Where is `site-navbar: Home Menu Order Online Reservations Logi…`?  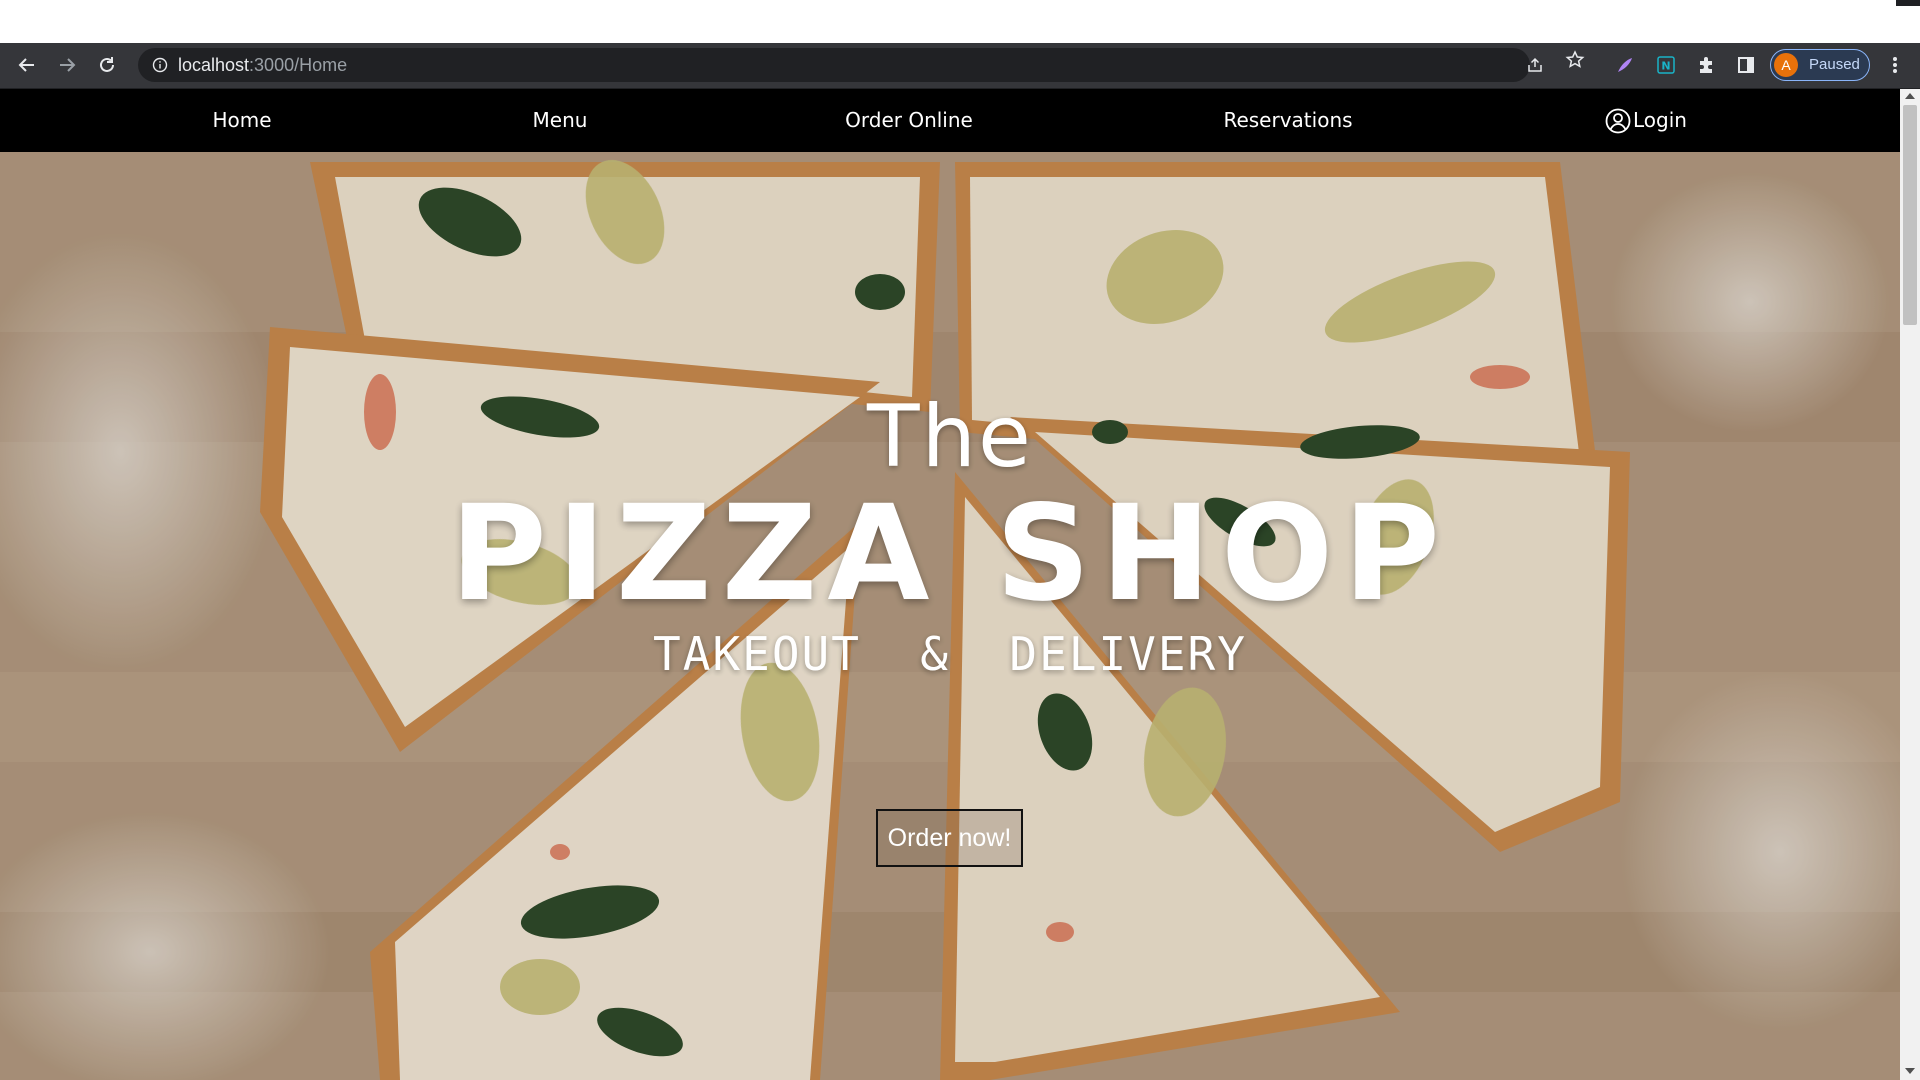 site-navbar: Home Menu Order Online Reservations Logi… is located at coordinates (950, 120).